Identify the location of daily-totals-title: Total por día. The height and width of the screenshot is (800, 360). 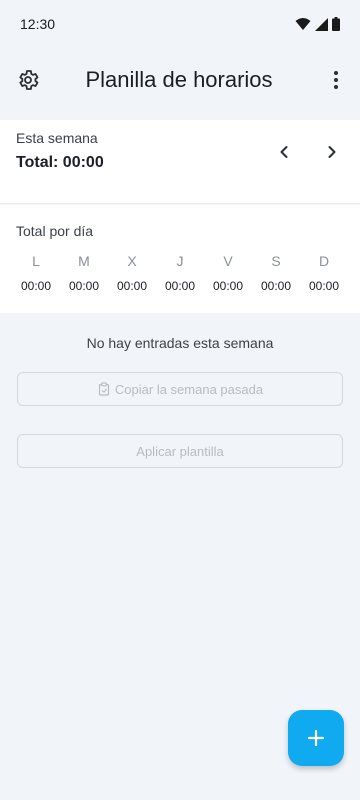
(55, 231).